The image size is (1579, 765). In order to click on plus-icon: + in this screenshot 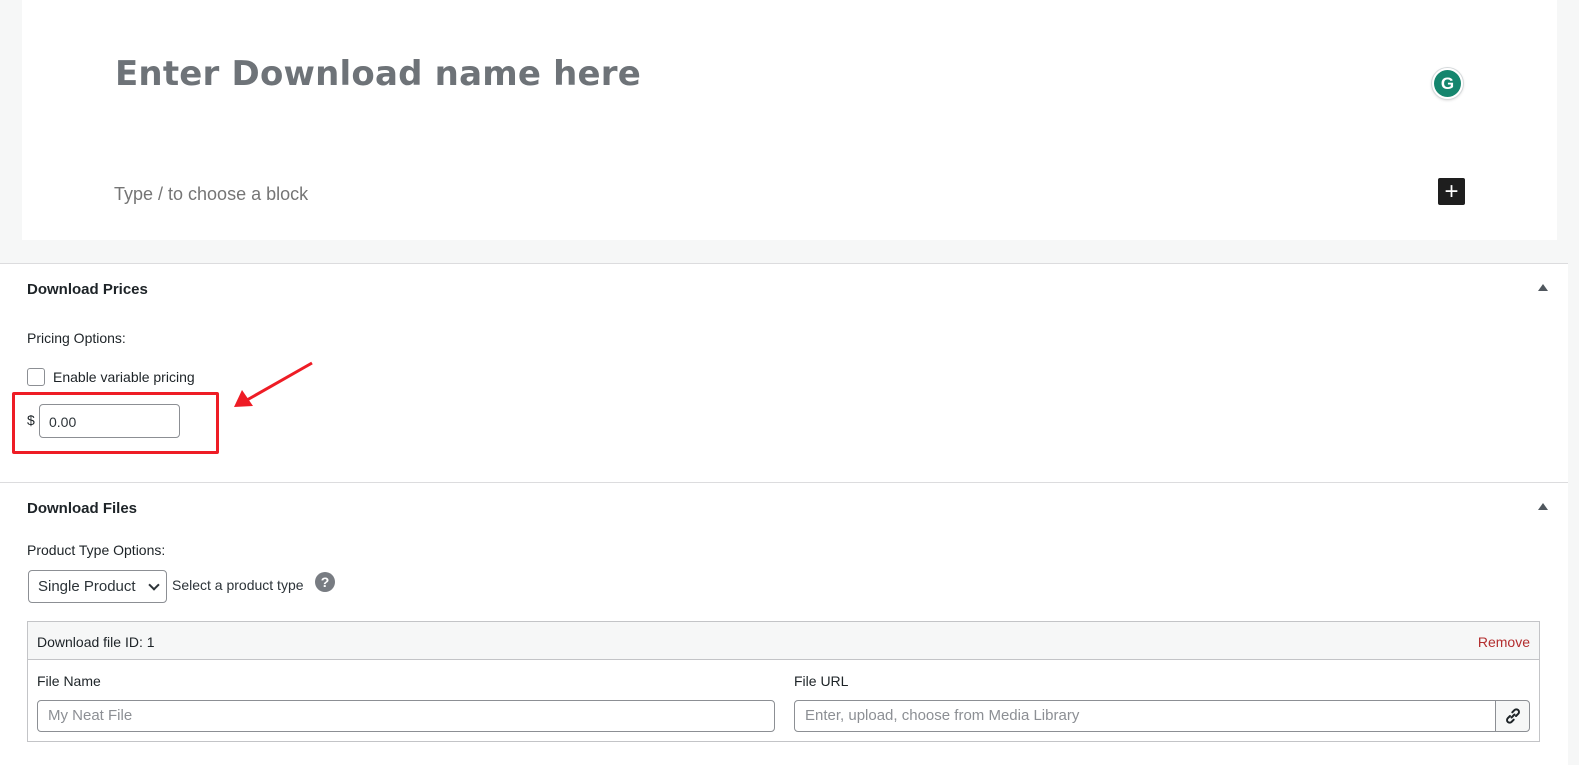, I will do `click(1451, 191)`.